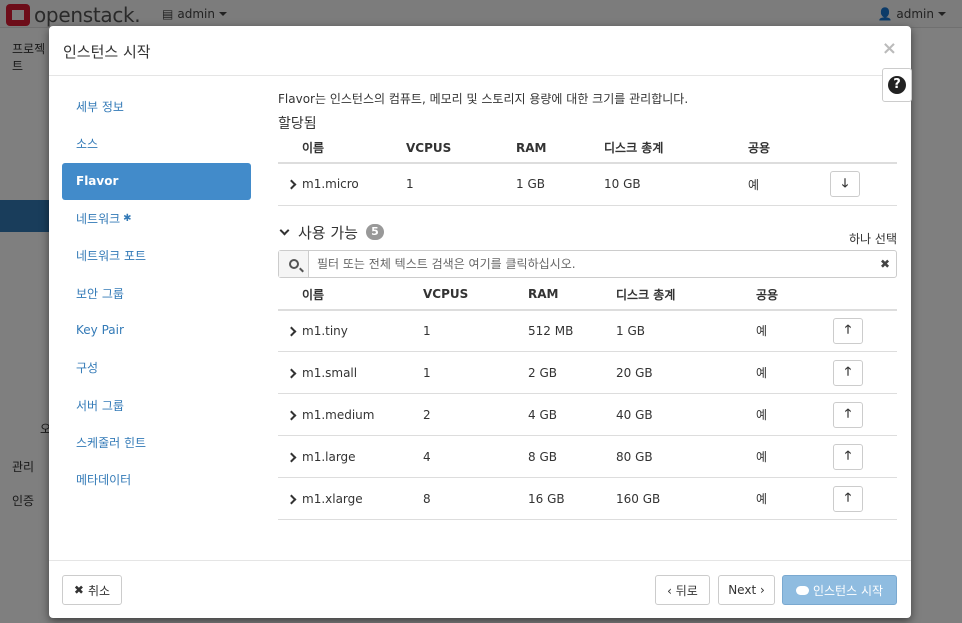  Describe the element at coordinates (676, 184) in the screenshot. I see `flavor-disk: 10 GB` at that location.